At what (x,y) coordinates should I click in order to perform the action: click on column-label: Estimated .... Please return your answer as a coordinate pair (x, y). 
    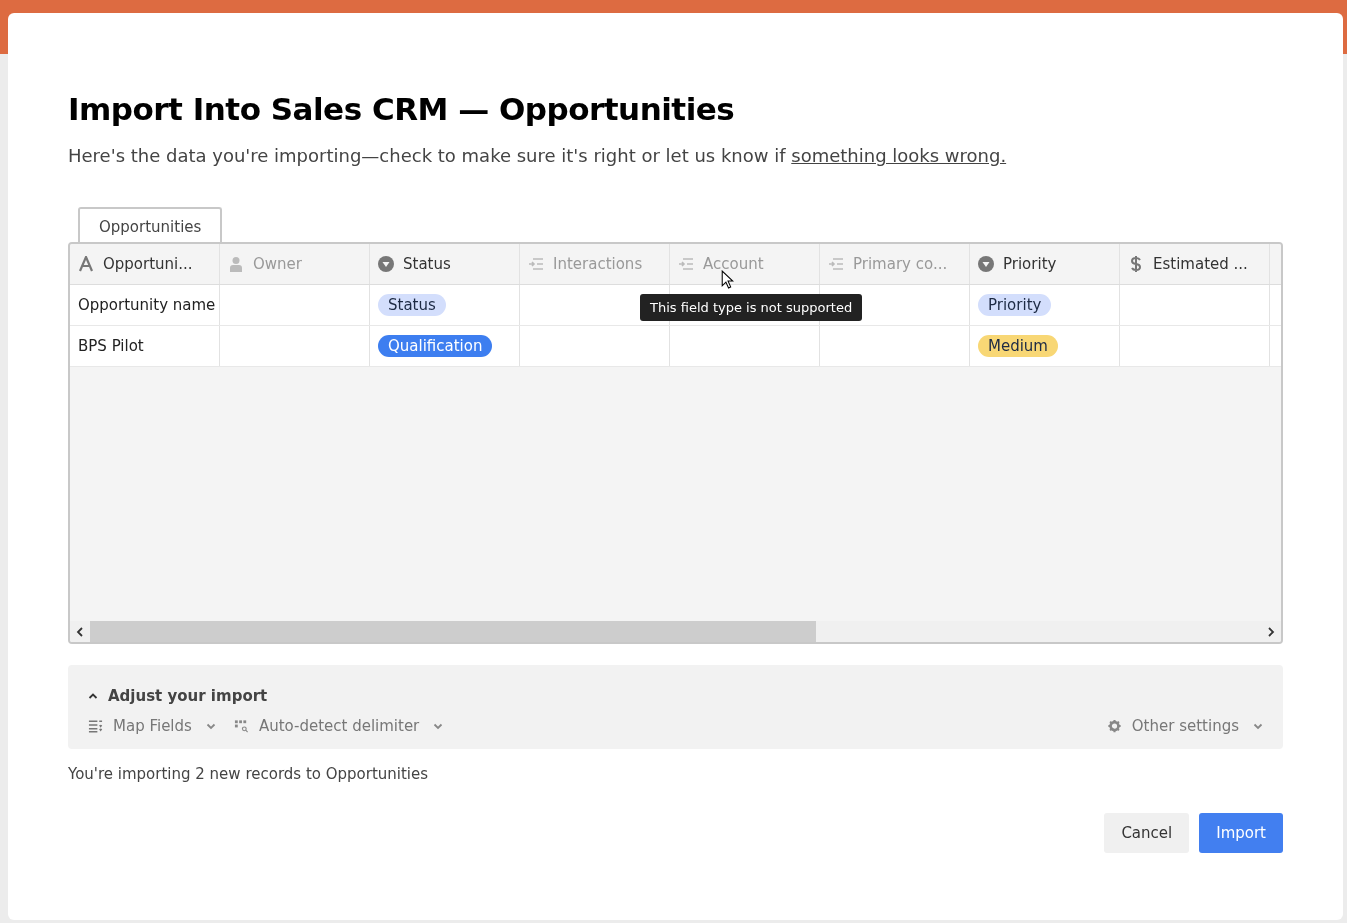
    Looking at the image, I should click on (1200, 264).